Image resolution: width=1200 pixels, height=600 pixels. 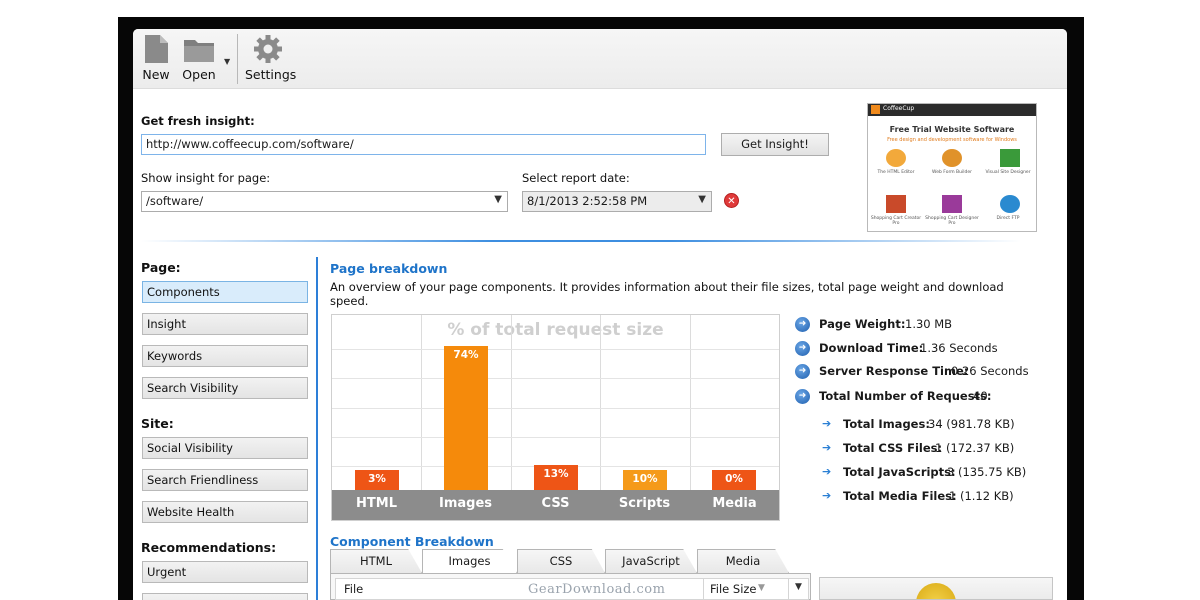 What do you see at coordinates (376, 561) in the screenshot?
I see `tab-html: HTML` at bounding box center [376, 561].